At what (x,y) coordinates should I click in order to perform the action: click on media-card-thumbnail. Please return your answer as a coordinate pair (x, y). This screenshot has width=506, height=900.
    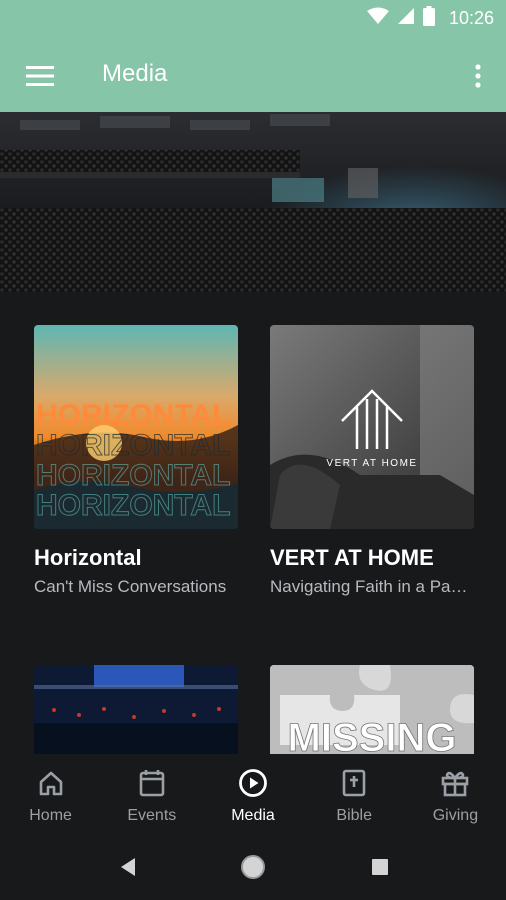
    Looking at the image, I should click on (136, 709).